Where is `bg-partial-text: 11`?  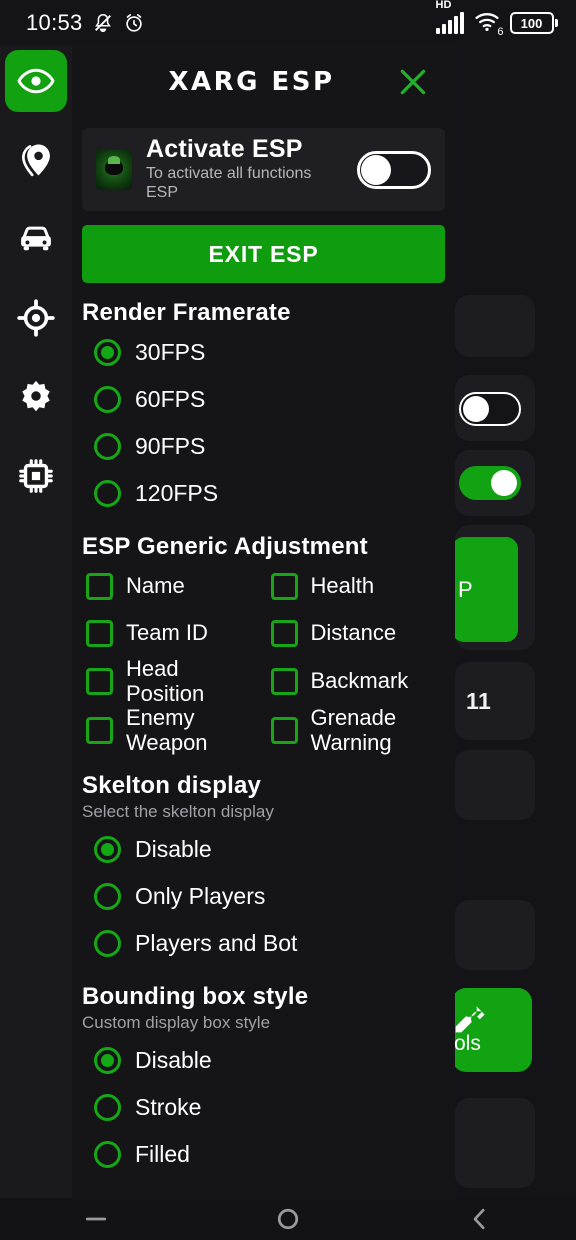
bg-partial-text: 11 is located at coordinates (479, 701).